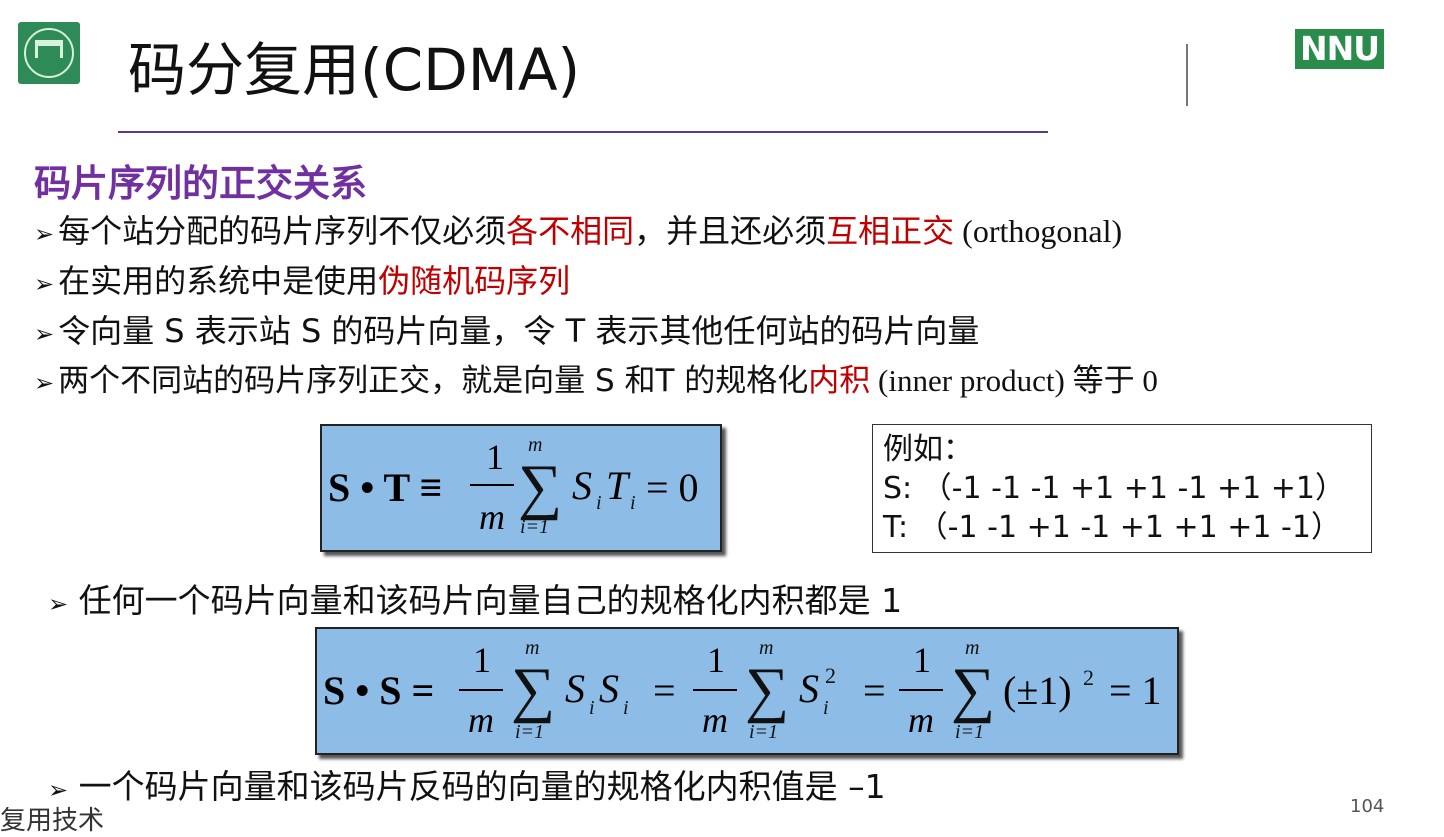  Describe the element at coordinates (1112, 527) in the screenshot. I see `example-t-sequence: T: （-1 -1 +1 -1 +1 +1 +1 -1）` at that location.